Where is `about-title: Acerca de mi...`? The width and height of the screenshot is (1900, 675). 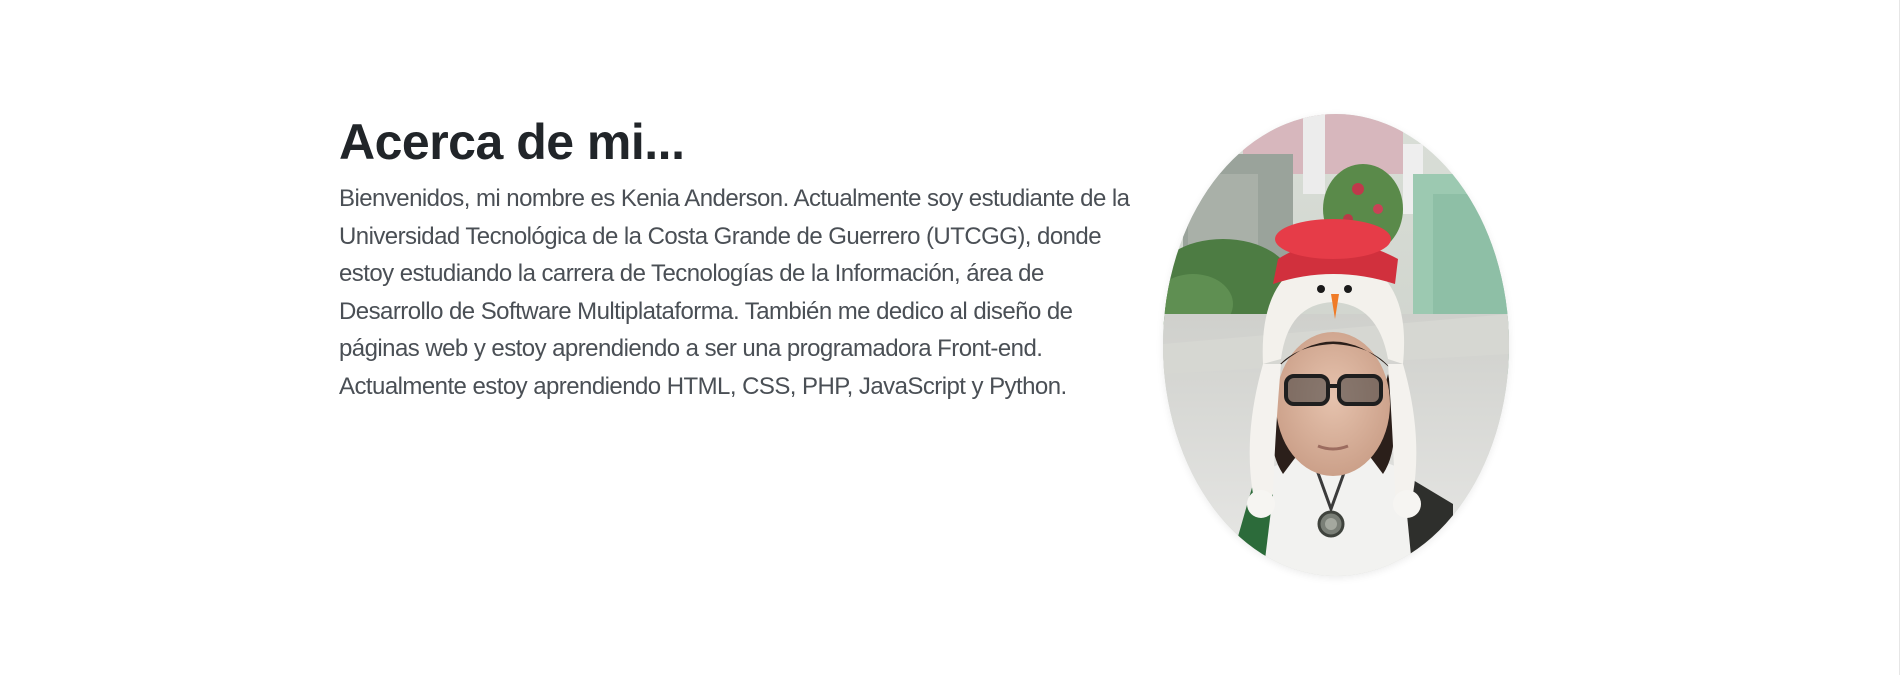 about-title: Acerca de mi... is located at coordinates (512, 142).